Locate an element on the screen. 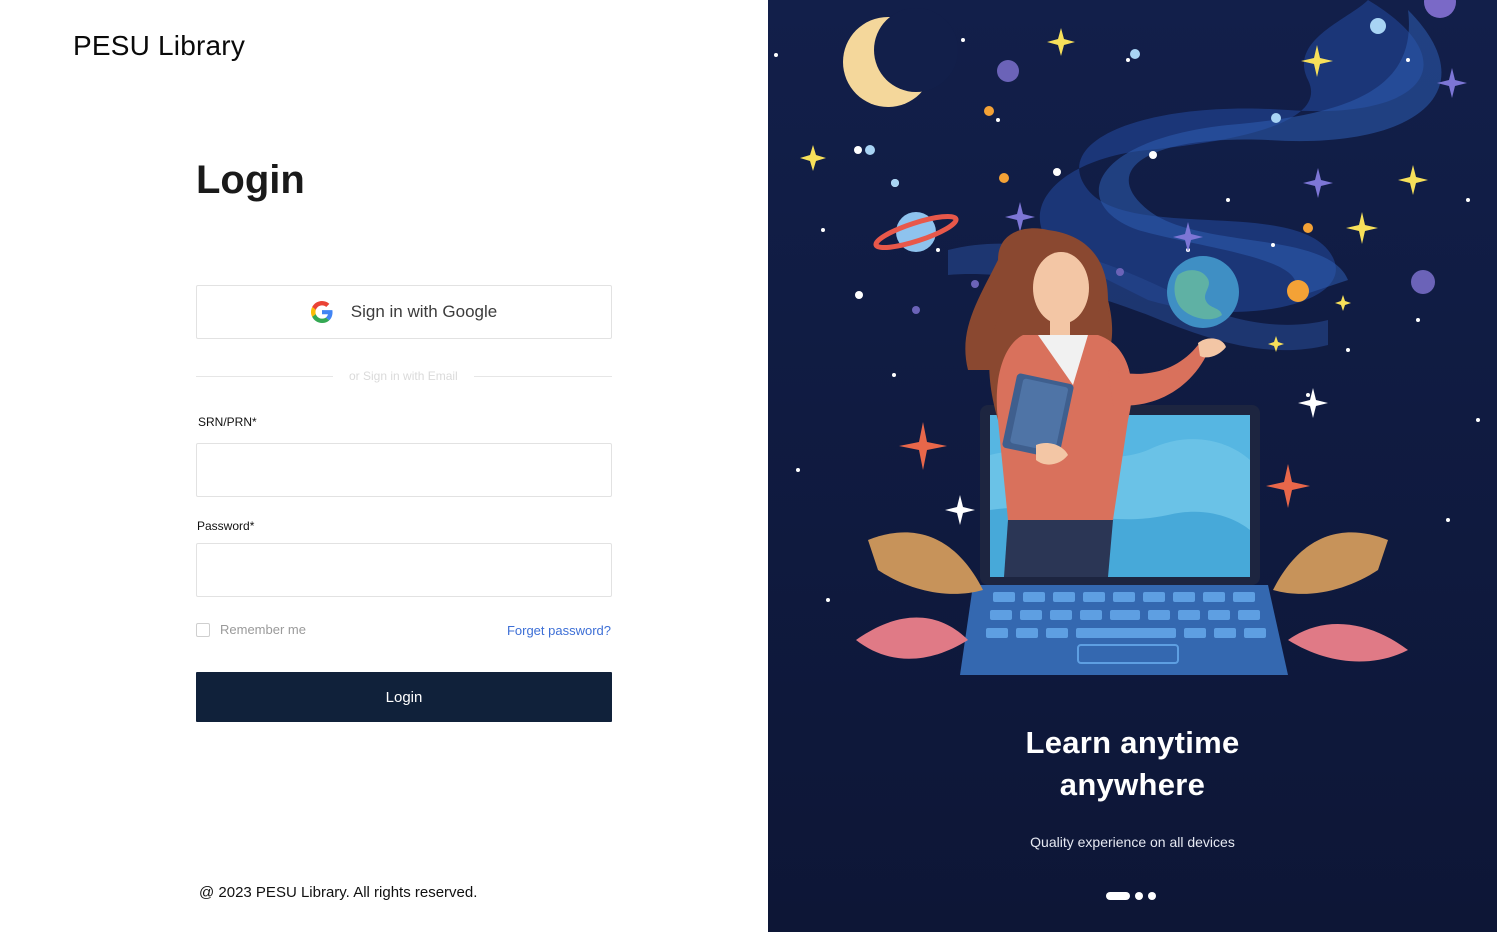 The width and height of the screenshot is (1497, 932). srn-label: SRN/PRN* is located at coordinates (227, 422).